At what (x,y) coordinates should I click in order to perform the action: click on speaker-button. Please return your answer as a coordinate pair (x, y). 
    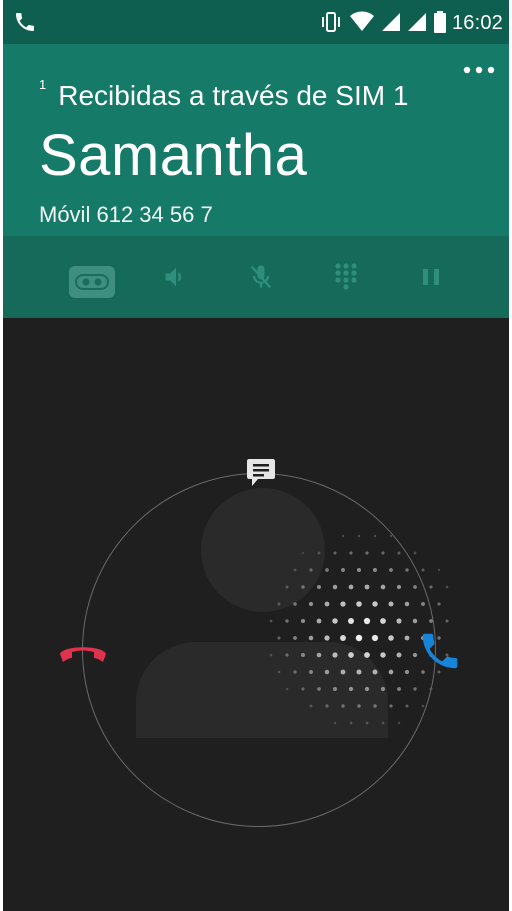
    Looking at the image, I should click on (176, 277).